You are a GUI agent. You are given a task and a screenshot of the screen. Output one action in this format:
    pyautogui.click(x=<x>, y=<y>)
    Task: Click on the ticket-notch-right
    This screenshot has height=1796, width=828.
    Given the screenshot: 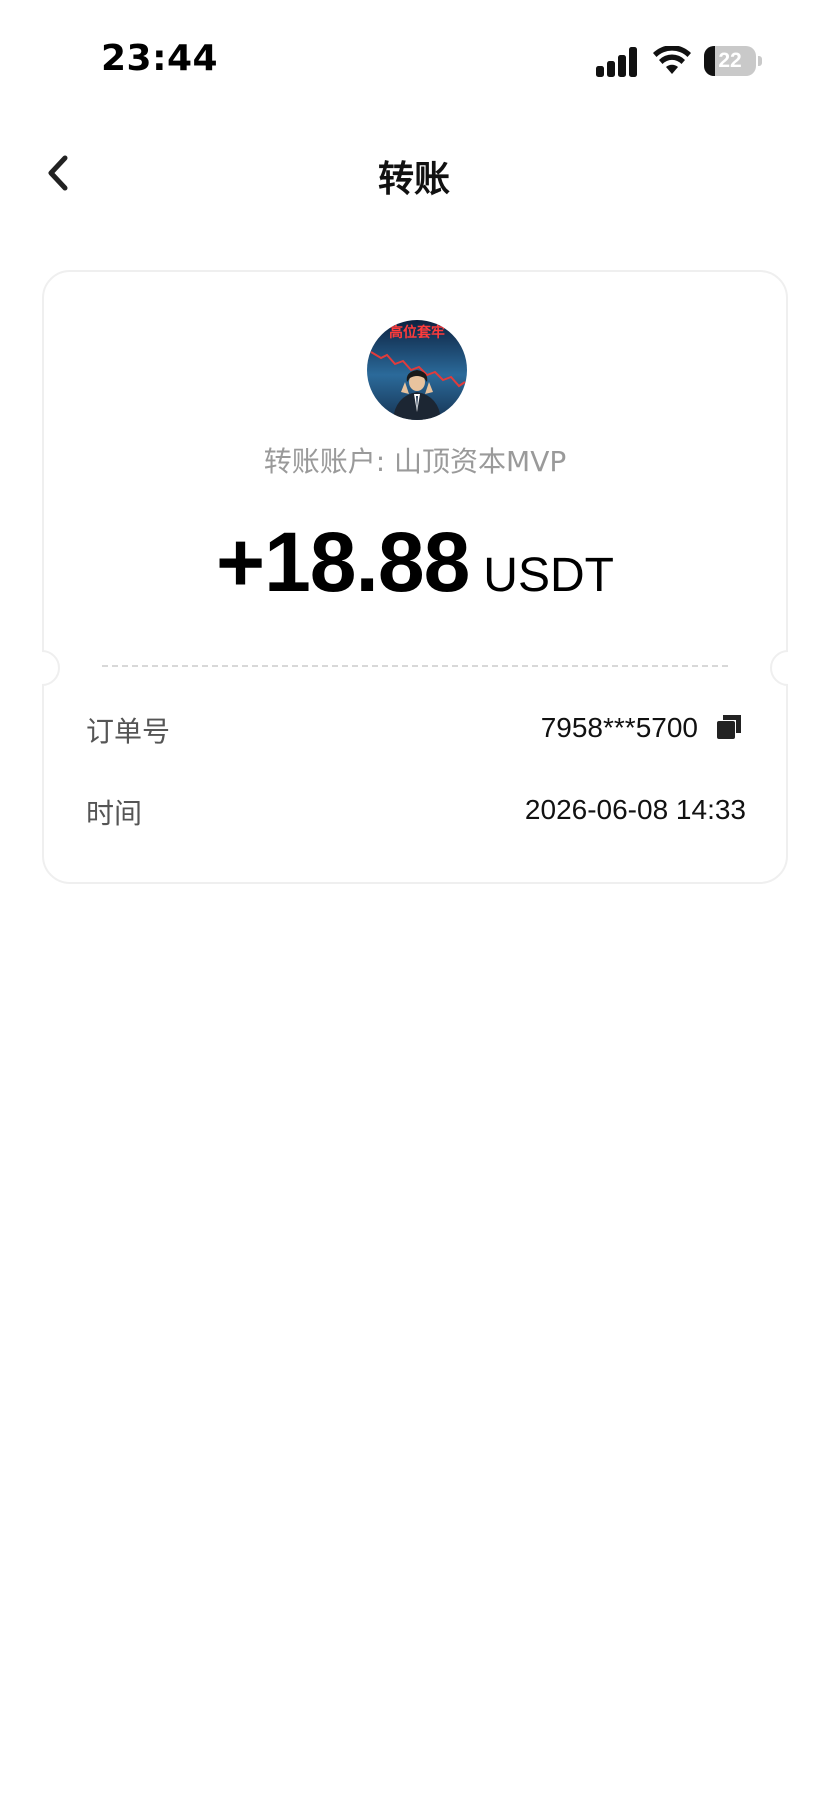 What is the action you would take?
    pyautogui.click(x=779, y=668)
    